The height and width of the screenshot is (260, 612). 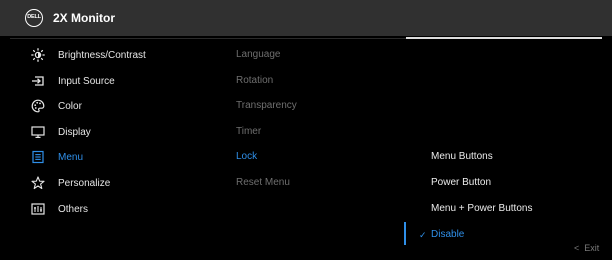 What do you see at coordinates (306, 18) in the screenshot?
I see `osd-header: DELL 2X Monitor` at bounding box center [306, 18].